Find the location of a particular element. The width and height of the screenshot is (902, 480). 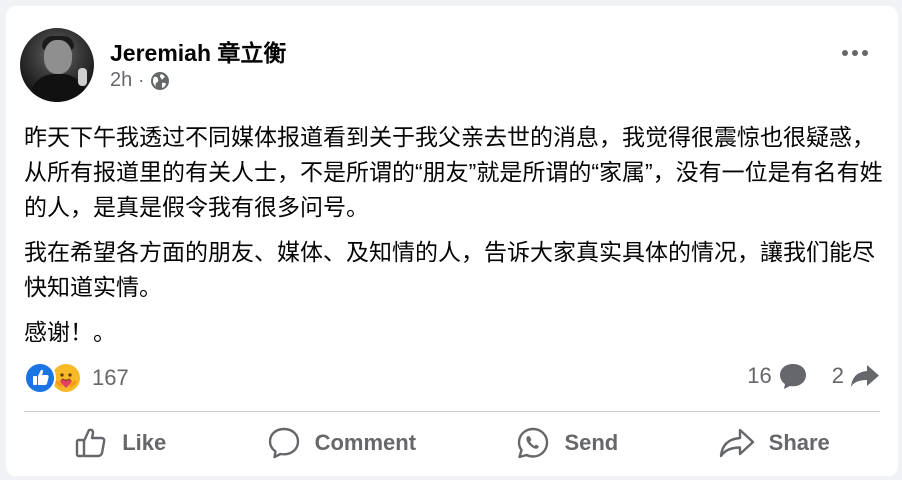

like-label: Like is located at coordinates (144, 442).